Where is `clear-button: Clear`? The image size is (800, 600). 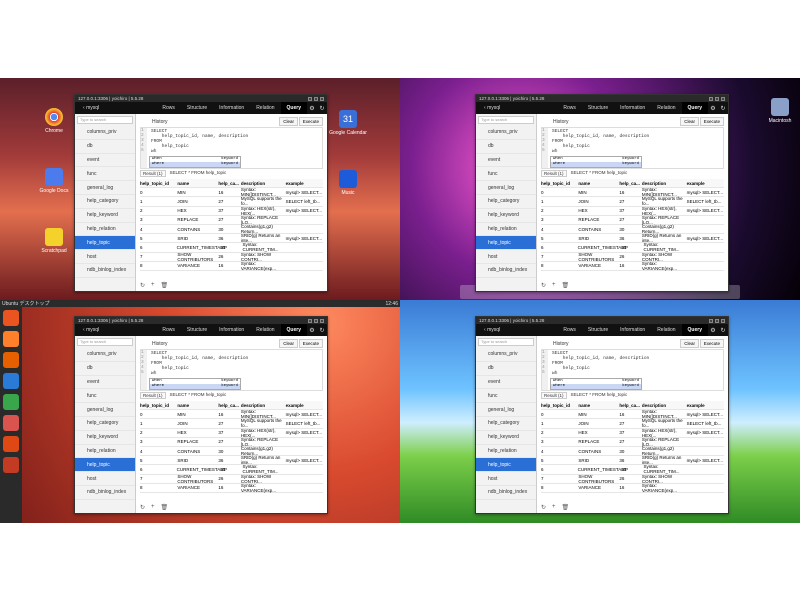
clear-button: Clear is located at coordinates (288, 121).